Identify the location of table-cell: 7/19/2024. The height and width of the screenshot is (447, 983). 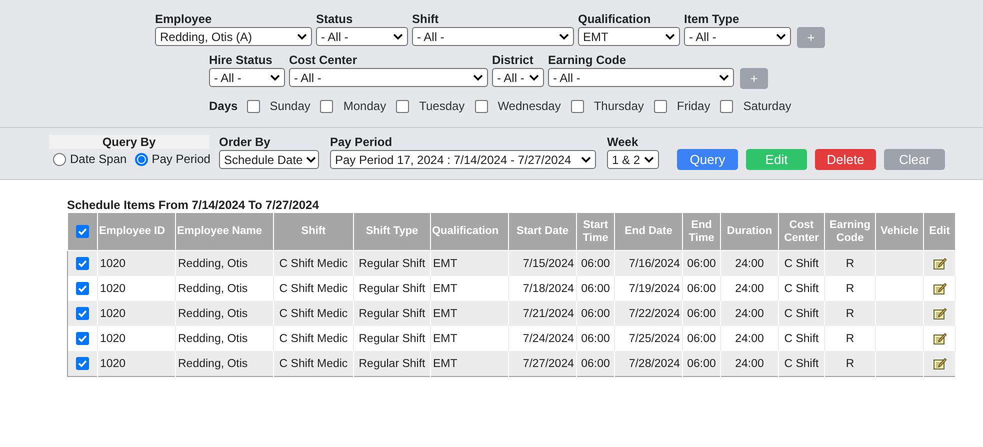
(648, 288).